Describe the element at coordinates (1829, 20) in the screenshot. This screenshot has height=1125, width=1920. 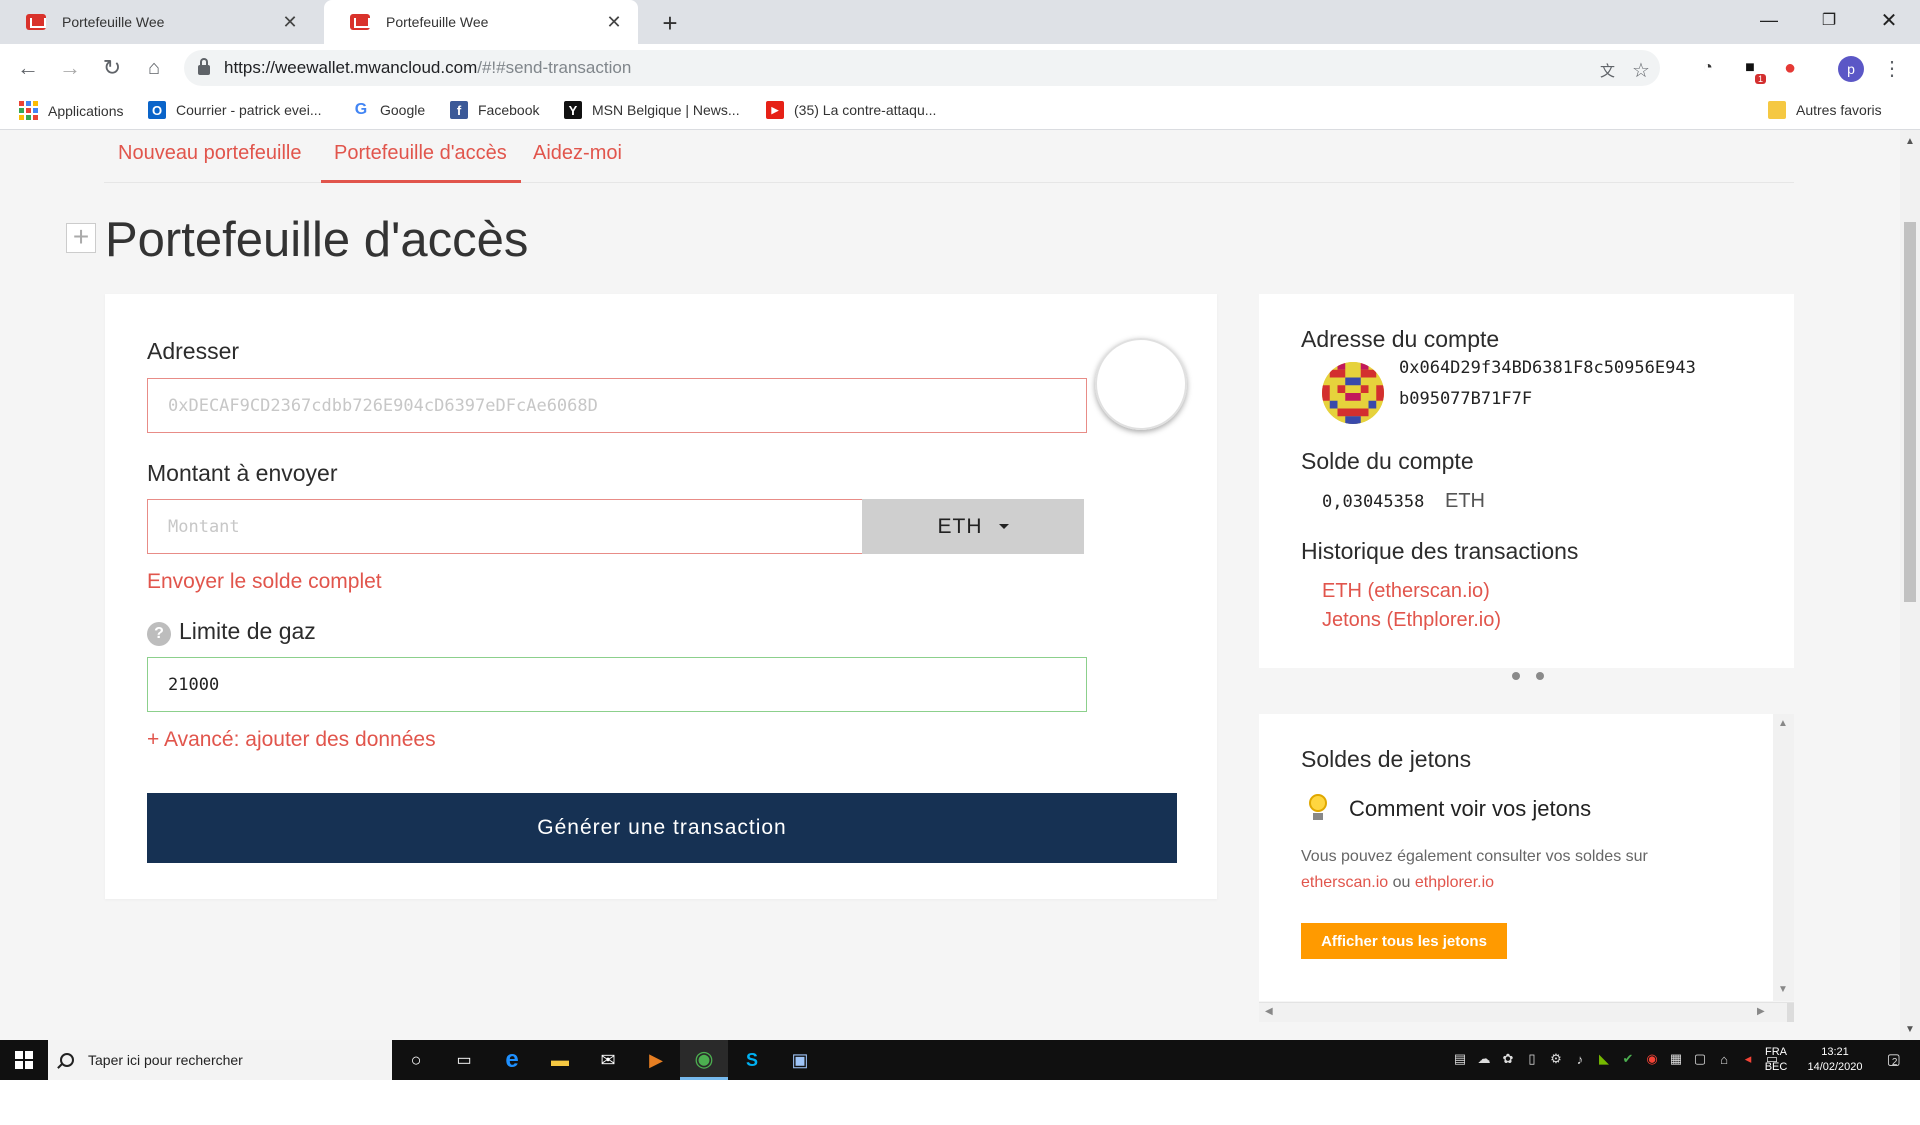
I see `restore-window-icon: ❐` at that location.